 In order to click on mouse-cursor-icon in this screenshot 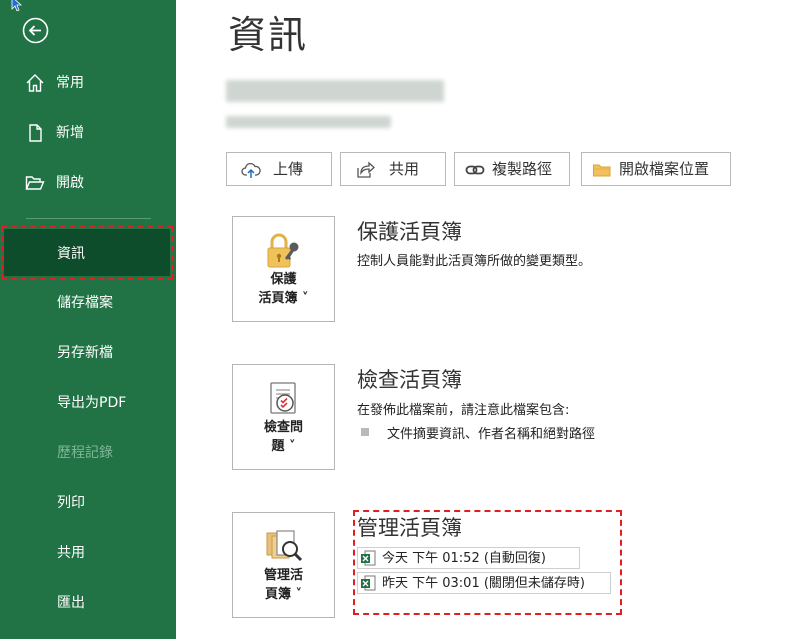, I will do `click(17, 5)`.